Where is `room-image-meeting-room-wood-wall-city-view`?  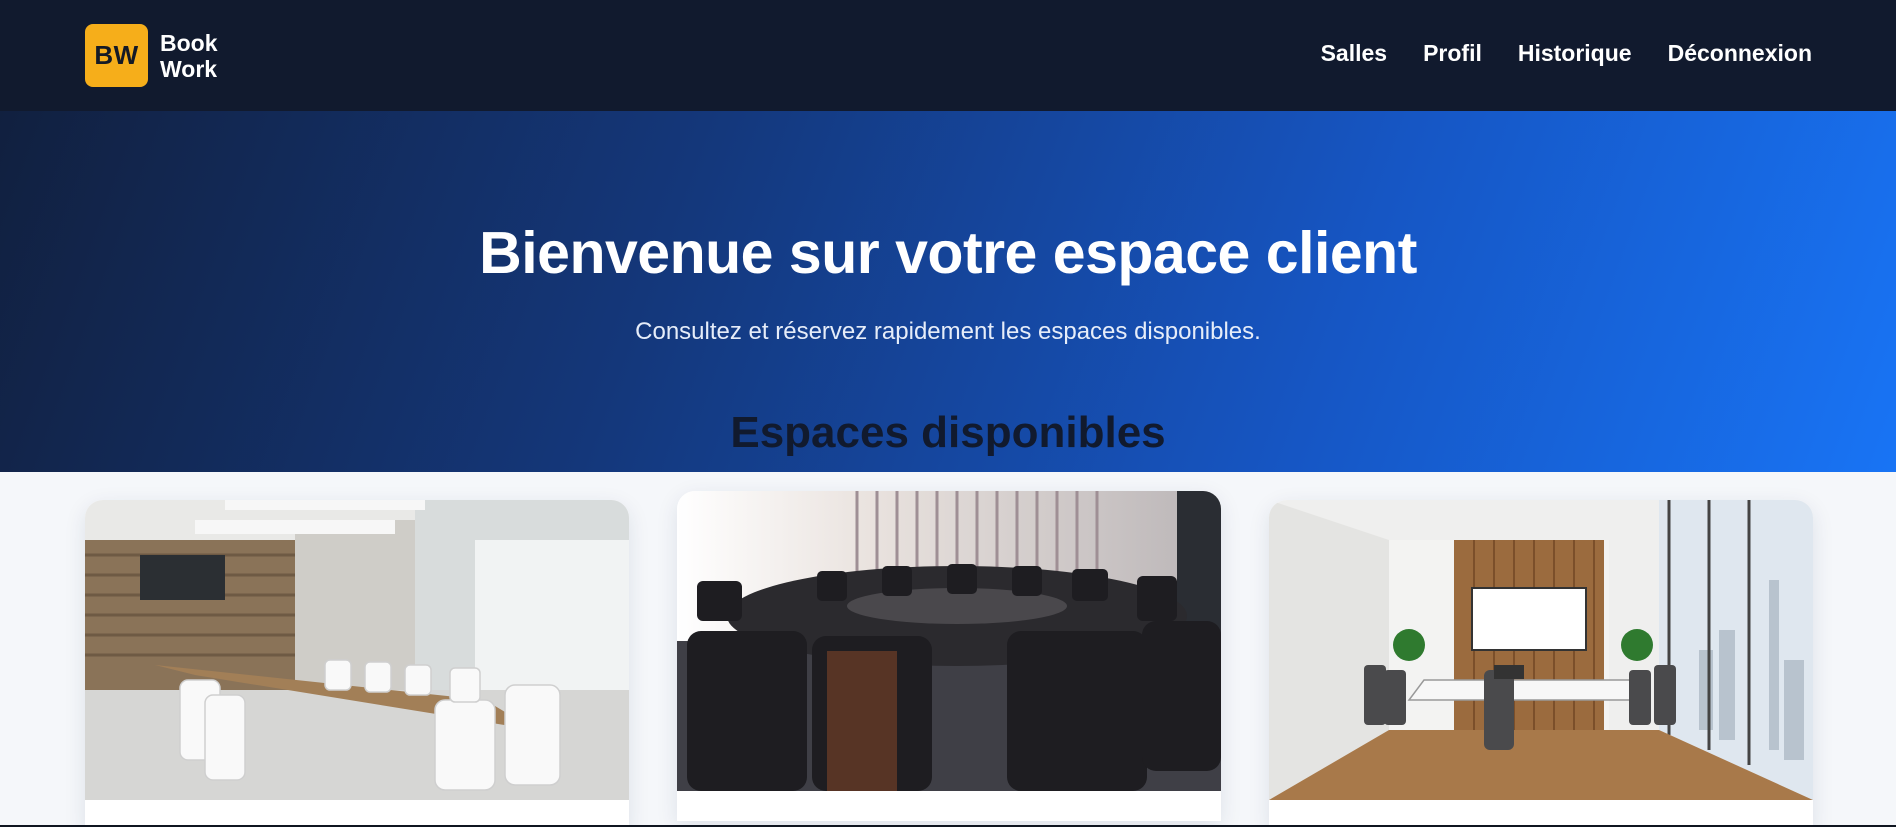
room-image-meeting-room-wood-wall-city-view is located at coordinates (1541, 650).